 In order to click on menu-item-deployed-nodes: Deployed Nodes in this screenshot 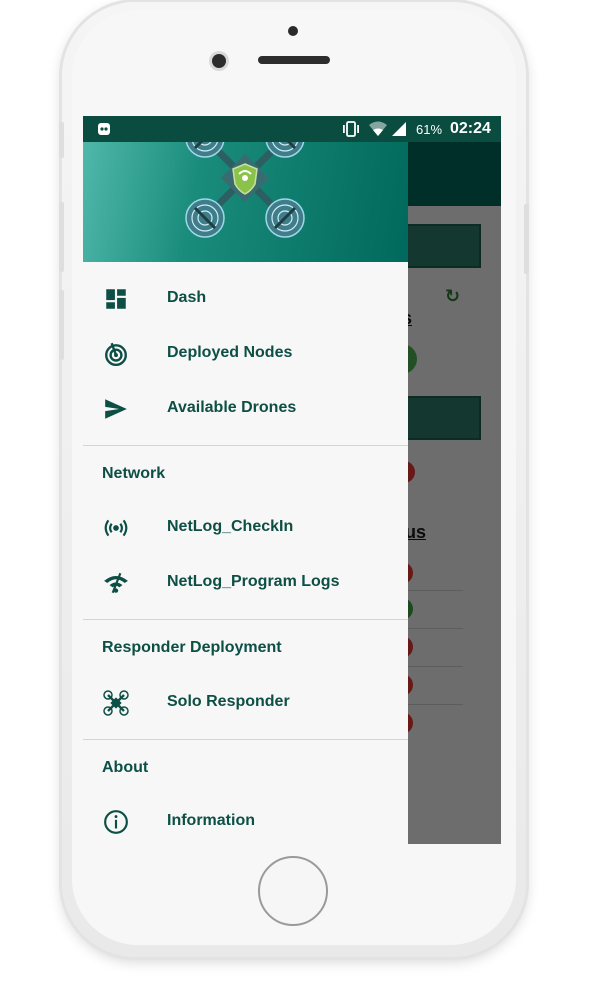, I will do `click(245, 354)`.